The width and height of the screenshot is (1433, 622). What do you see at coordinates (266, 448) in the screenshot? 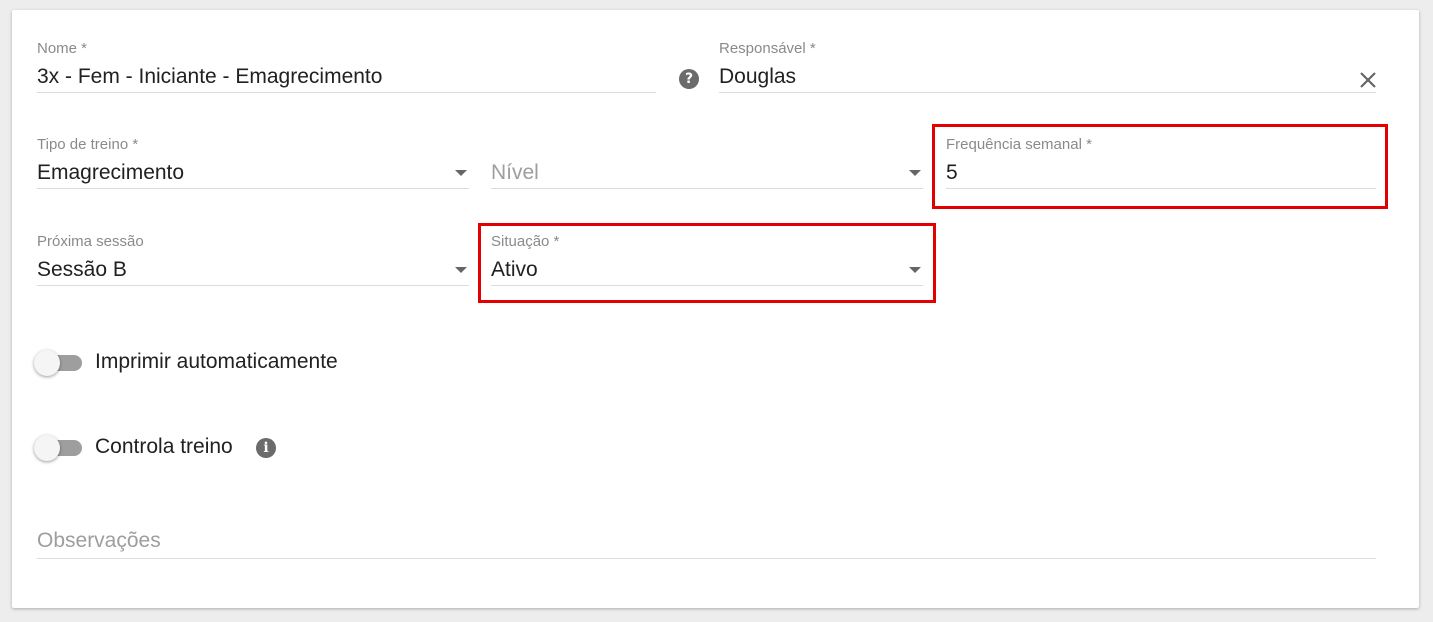
I see `info-icon: i` at bounding box center [266, 448].